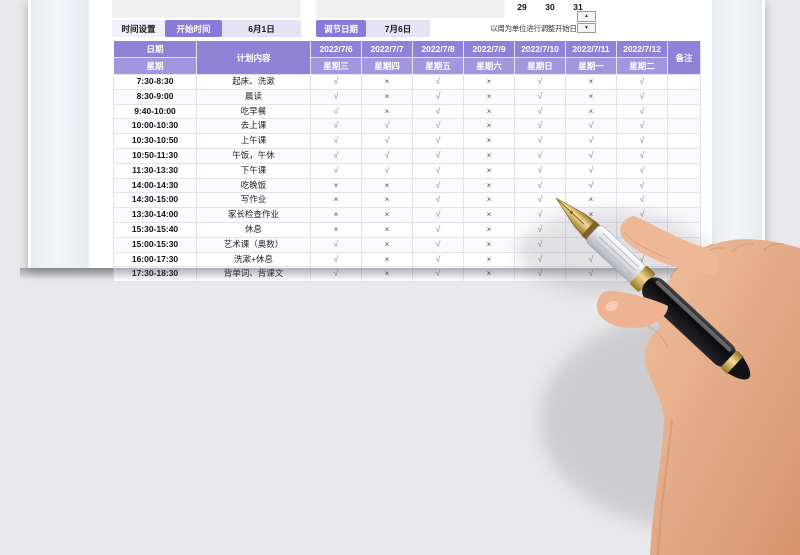  Describe the element at coordinates (155, 185) in the screenshot. I see `time-cell: 14:00-14:30` at that location.